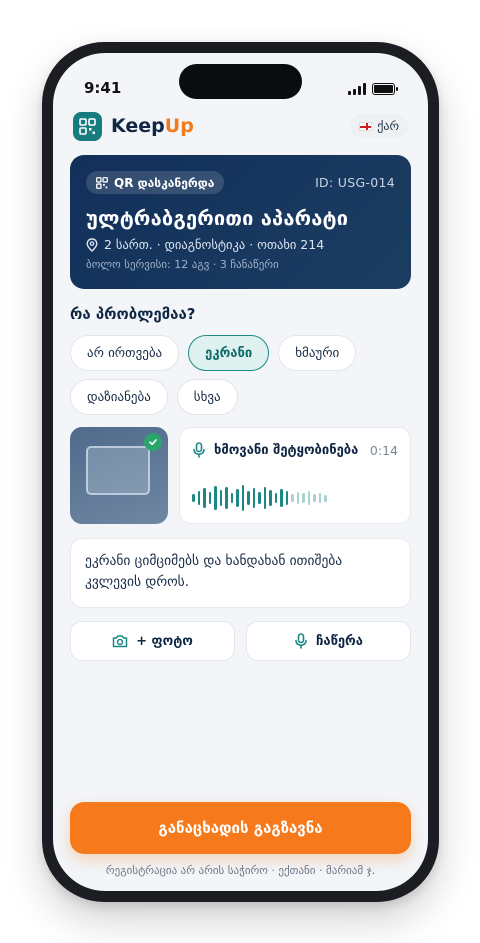  I want to click on equipment-location: 2 სართ. · დიაგნოსტიკა · ოთახი 214, so click(240, 244).